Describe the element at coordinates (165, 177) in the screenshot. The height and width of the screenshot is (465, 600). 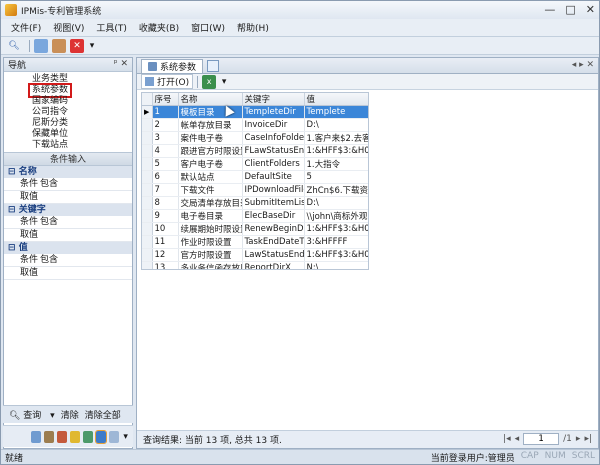
I see `cell-index: 6` at that location.